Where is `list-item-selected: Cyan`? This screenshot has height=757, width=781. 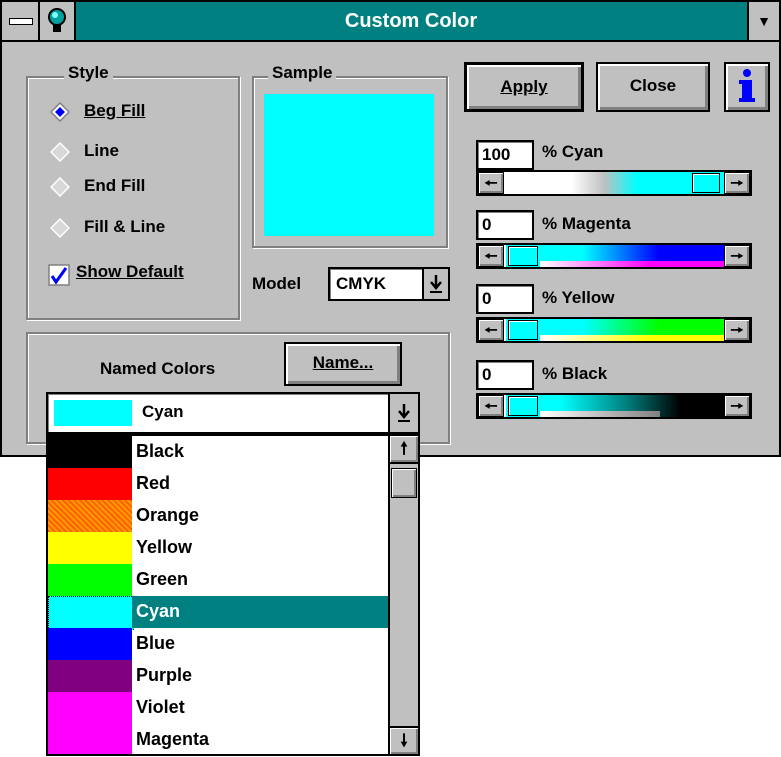 list-item-selected: Cyan is located at coordinates (218, 613).